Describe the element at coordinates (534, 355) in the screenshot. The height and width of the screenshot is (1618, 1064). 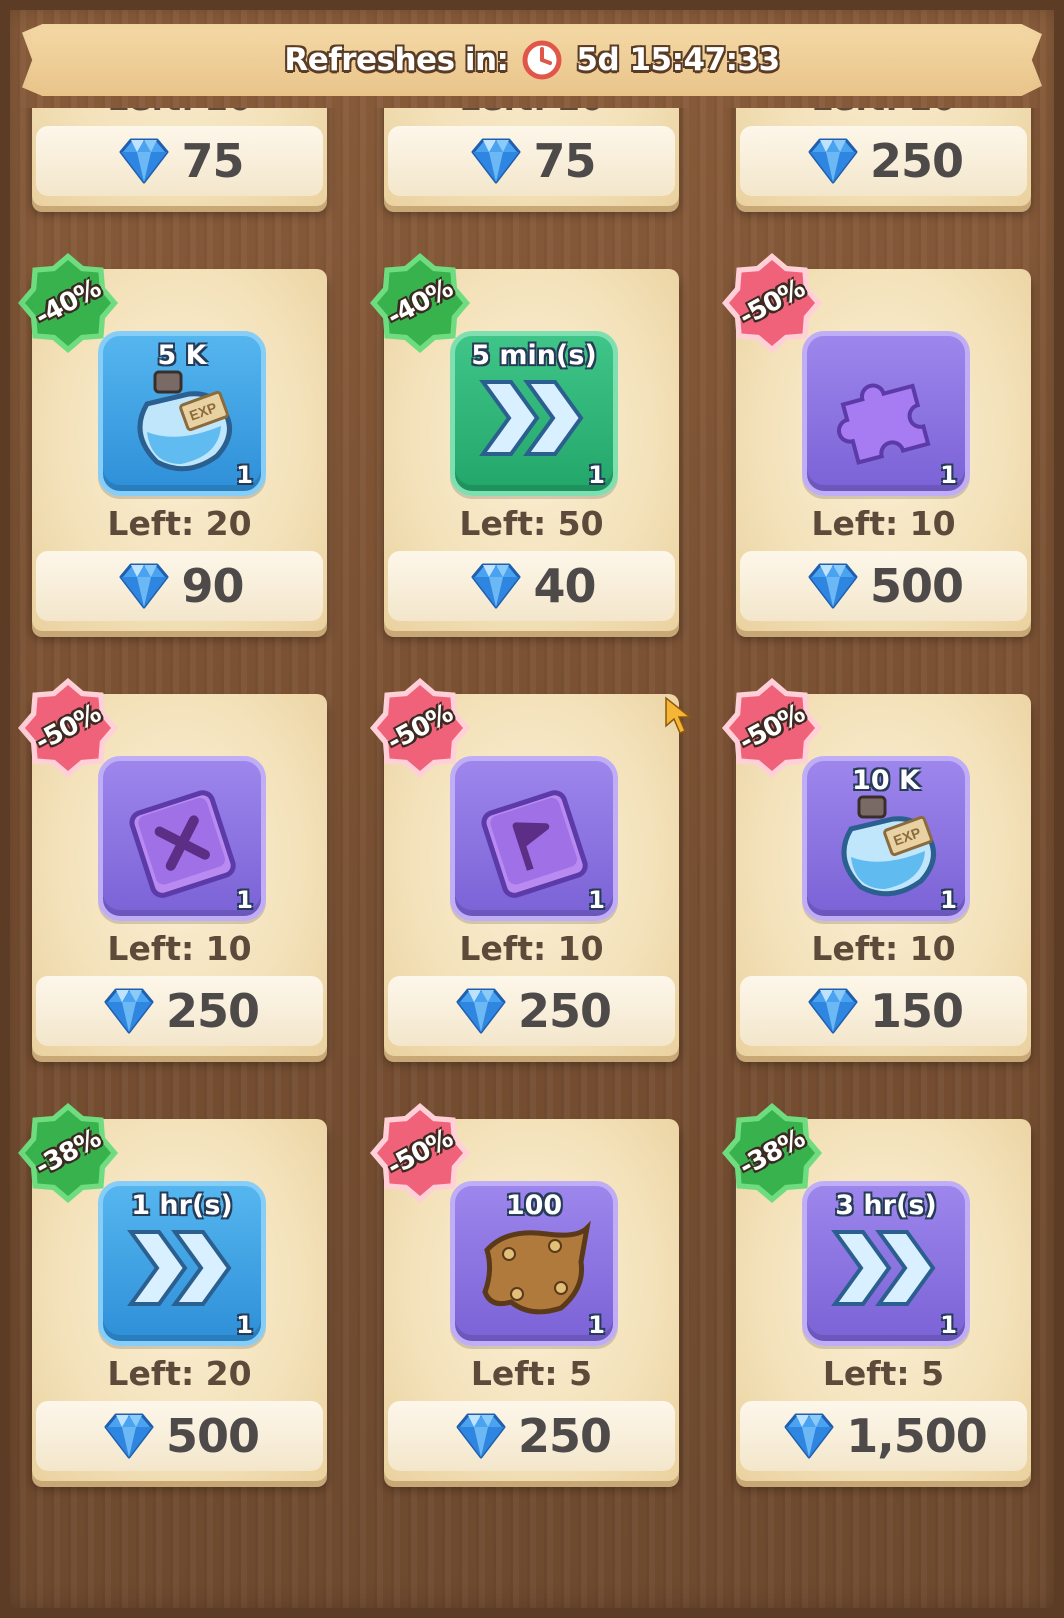
I see `item-amount-label: 5 min(s)` at that location.